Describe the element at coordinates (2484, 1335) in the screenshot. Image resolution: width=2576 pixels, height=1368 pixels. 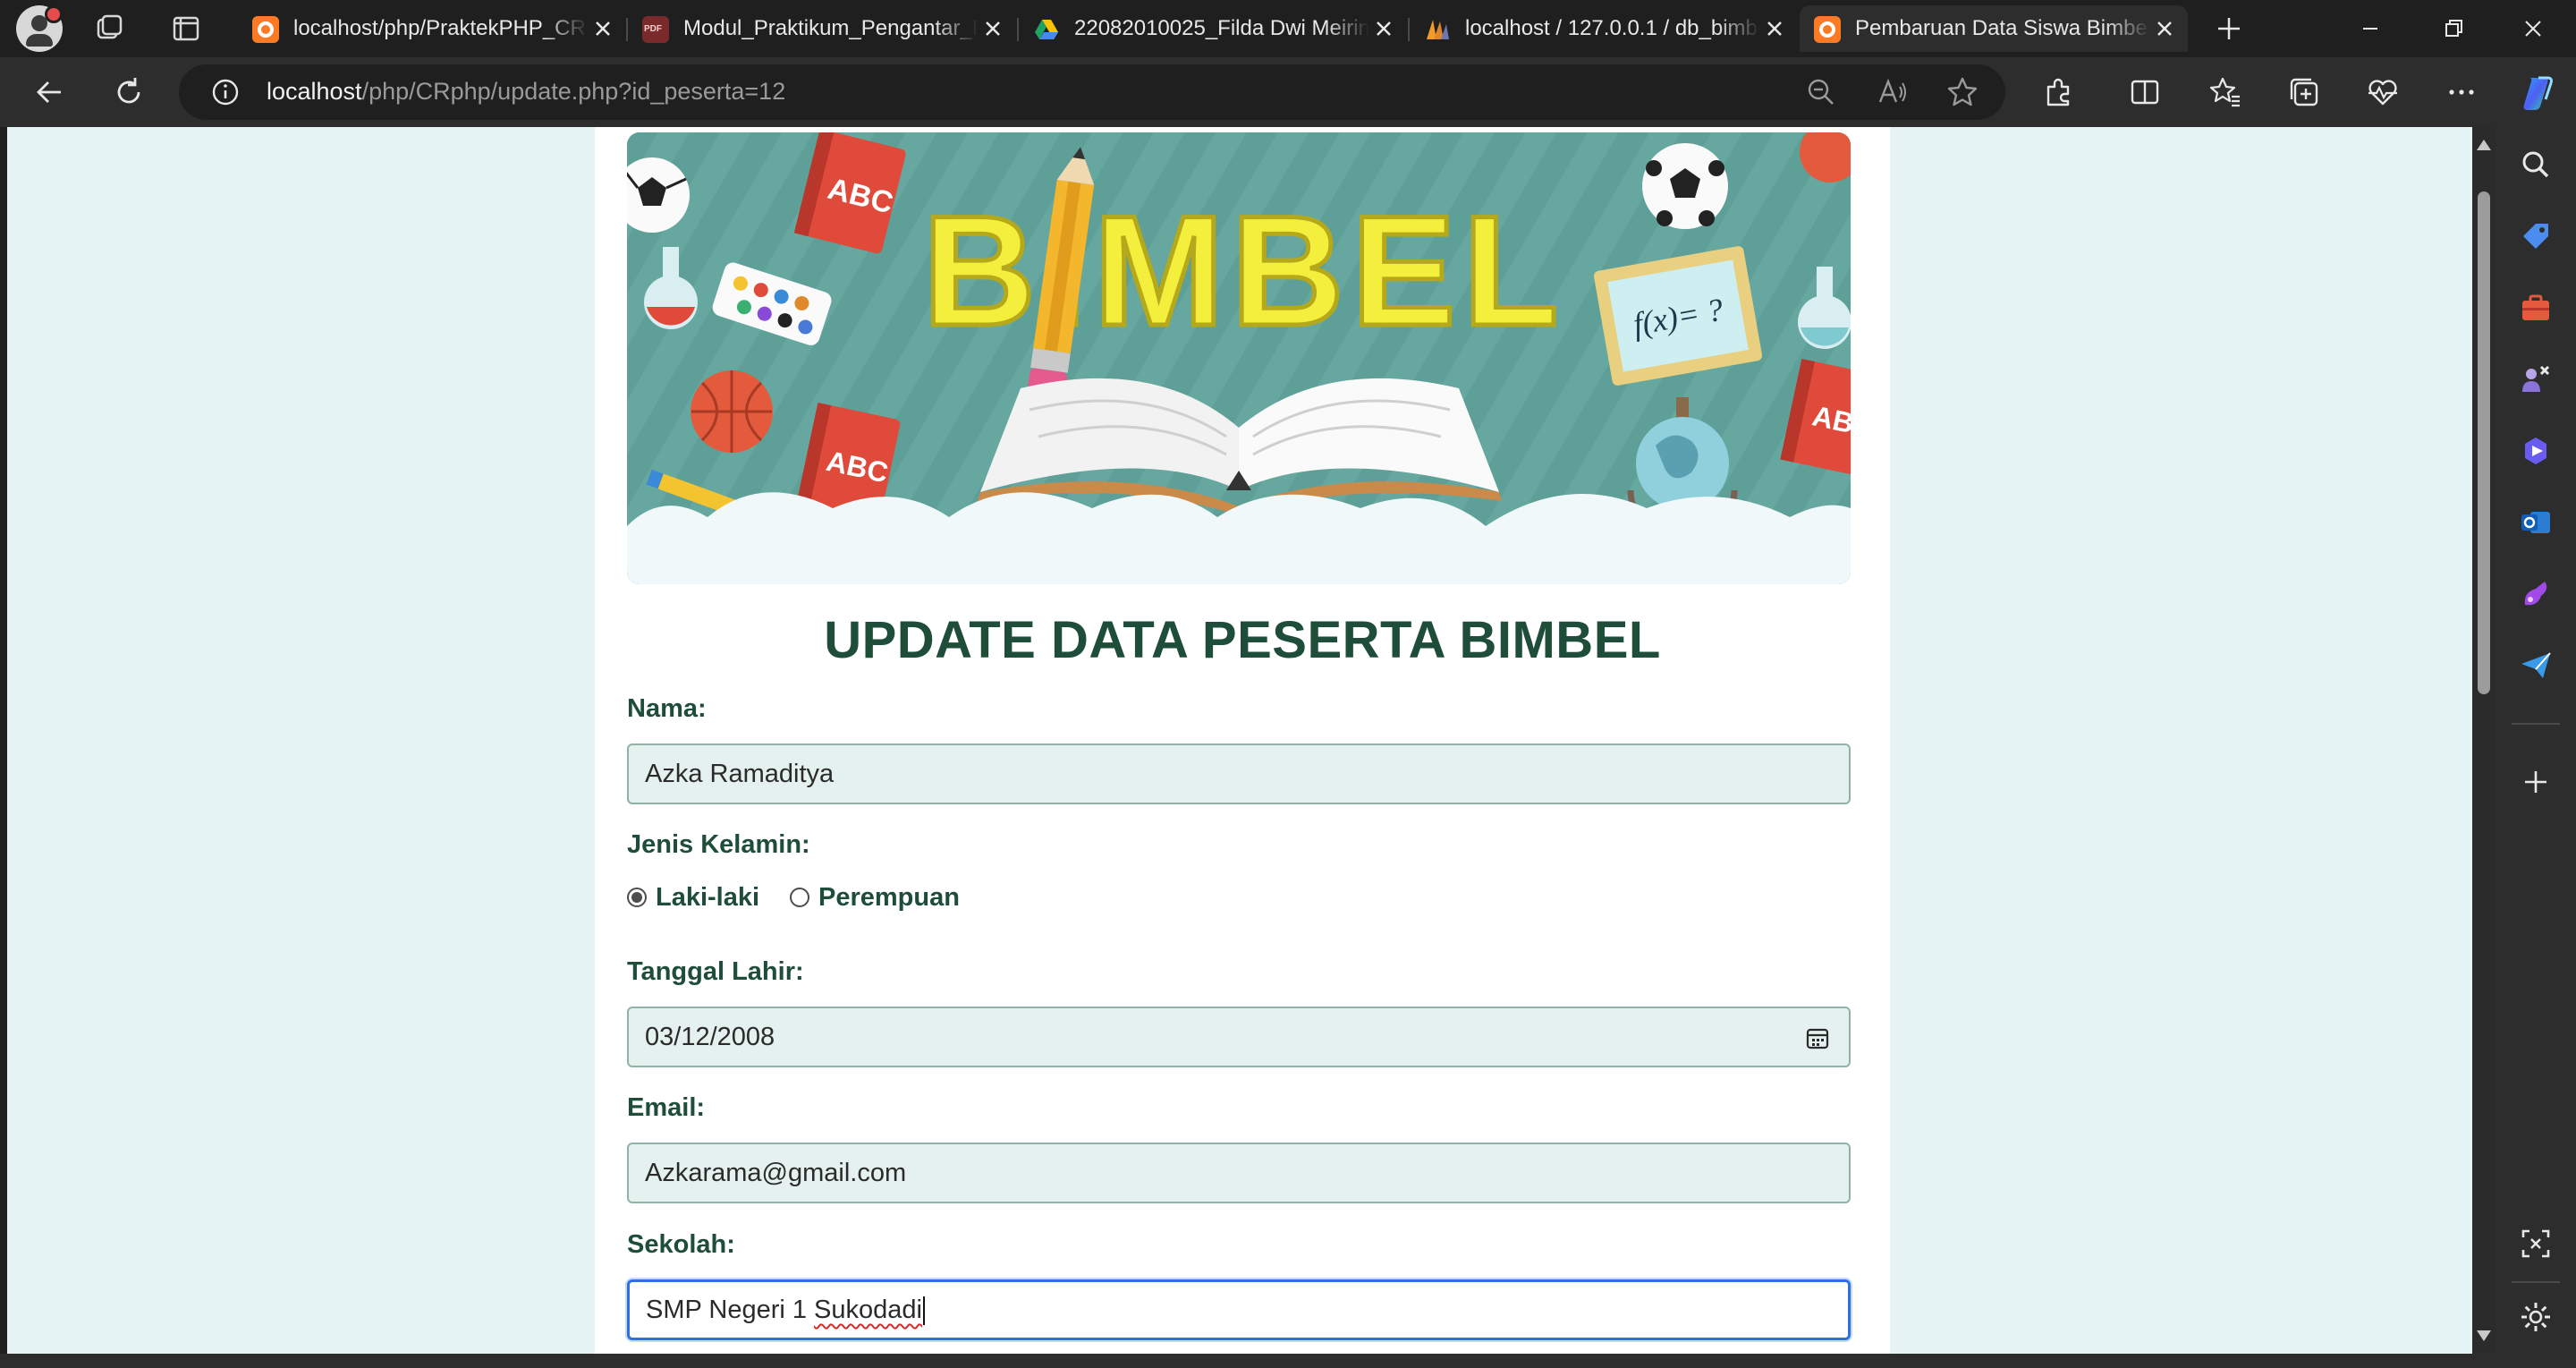
I see `scroll-down-arrow-icon` at that location.